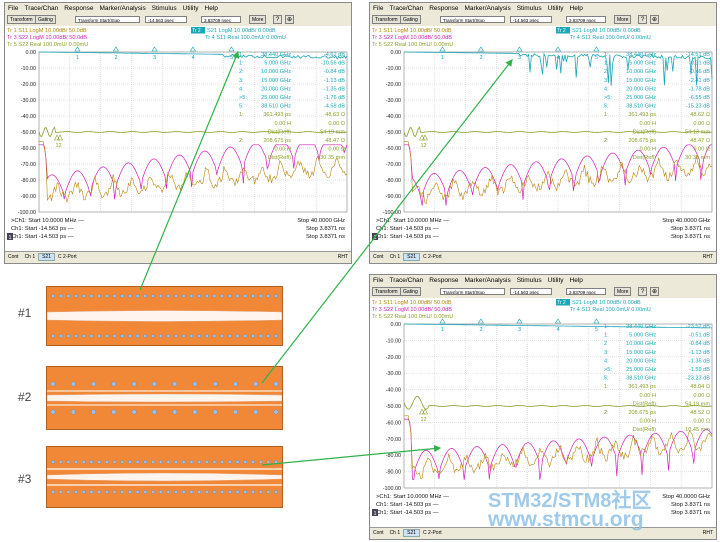 The height and width of the screenshot is (542, 720). I want to click on y-tick-label: -100.00, so click(392, 213).